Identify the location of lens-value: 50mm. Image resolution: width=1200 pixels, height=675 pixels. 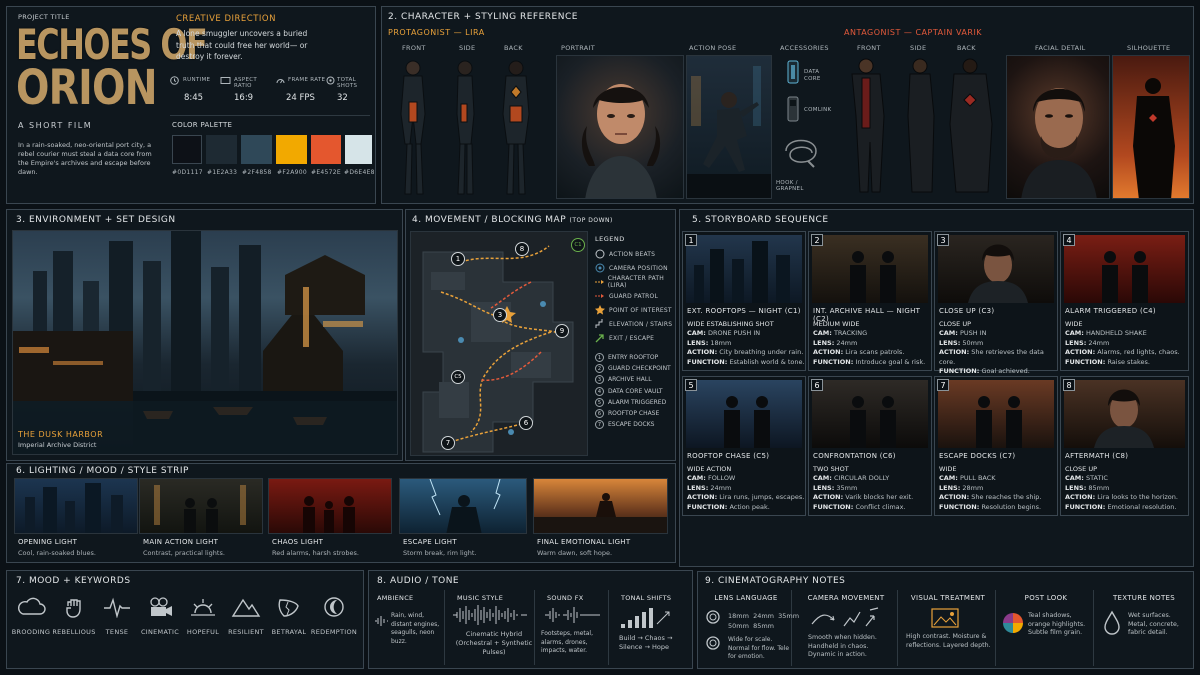
(973, 342).